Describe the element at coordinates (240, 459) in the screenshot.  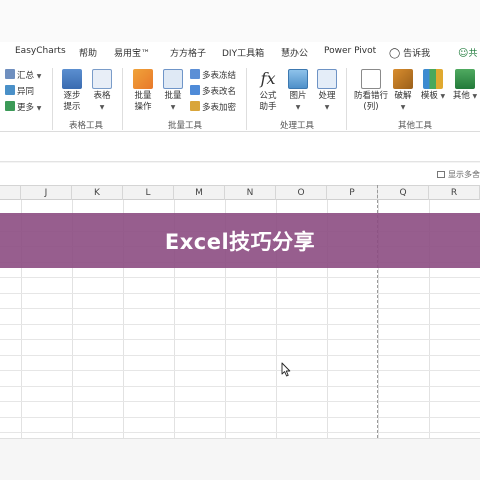
I see `sheet-bottom-area` at that location.